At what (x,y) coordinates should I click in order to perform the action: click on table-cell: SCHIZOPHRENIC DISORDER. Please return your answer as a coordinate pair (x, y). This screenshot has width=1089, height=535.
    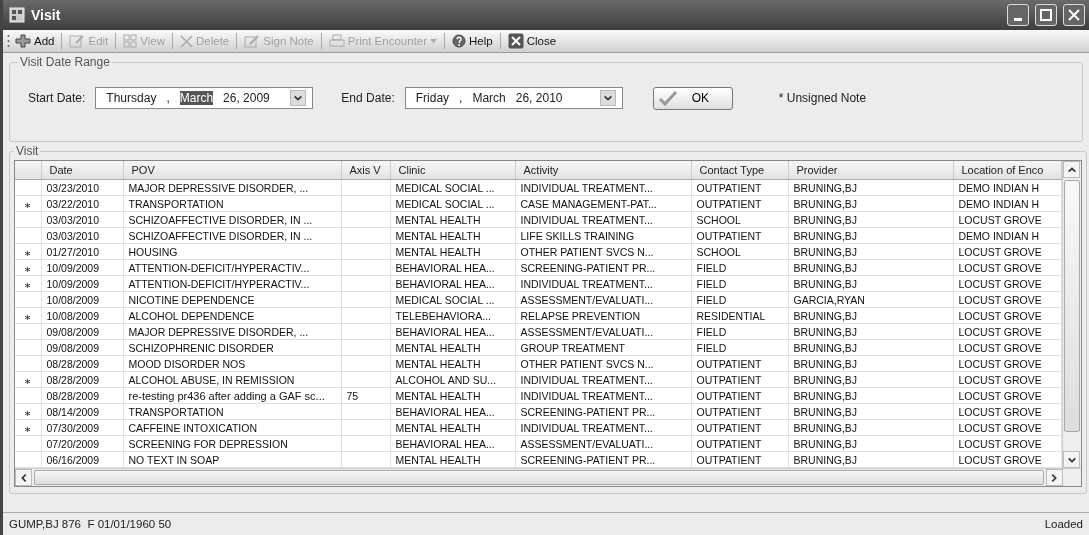
    Looking at the image, I should click on (232, 347).